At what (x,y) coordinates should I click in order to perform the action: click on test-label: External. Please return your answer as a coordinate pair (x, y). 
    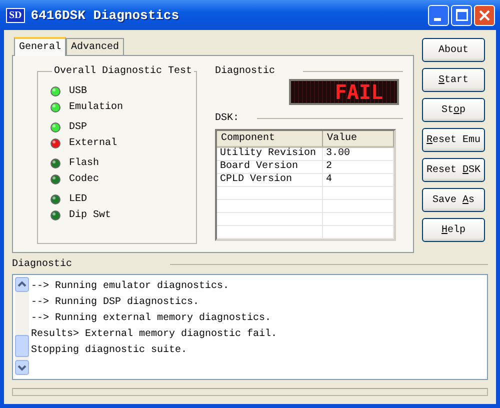
    Looking at the image, I should click on (93, 143).